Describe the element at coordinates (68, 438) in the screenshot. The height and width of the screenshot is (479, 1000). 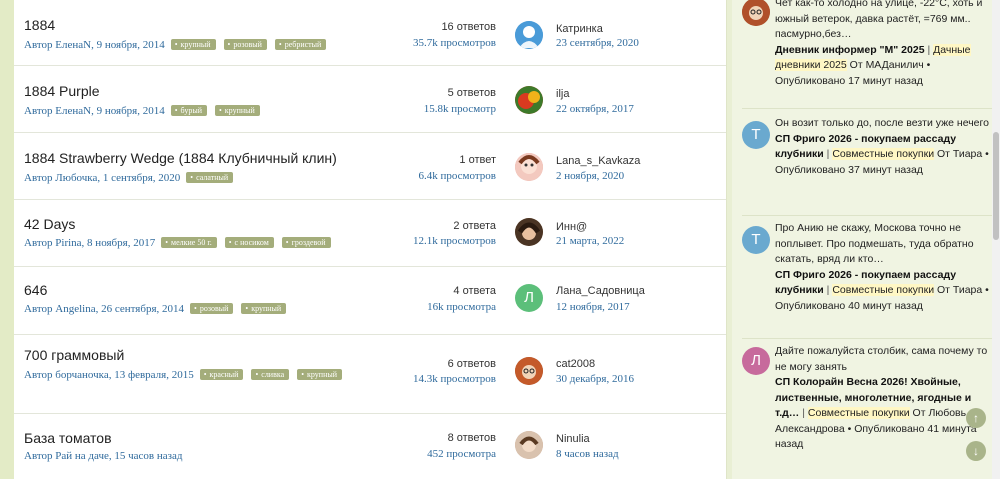
I see `topic-title: База томатов` at that location.